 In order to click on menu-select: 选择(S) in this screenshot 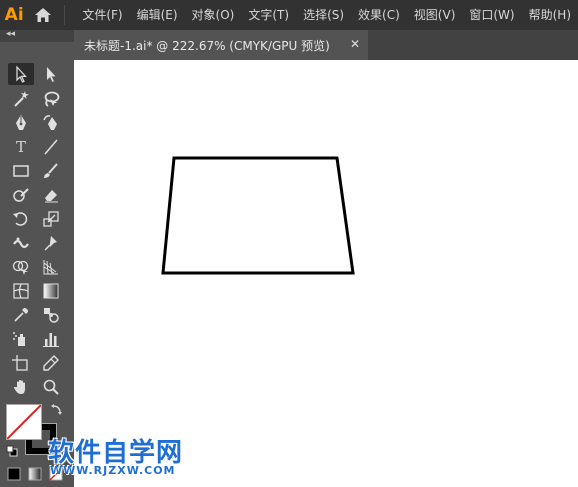, I will do `click(323, 15)`.